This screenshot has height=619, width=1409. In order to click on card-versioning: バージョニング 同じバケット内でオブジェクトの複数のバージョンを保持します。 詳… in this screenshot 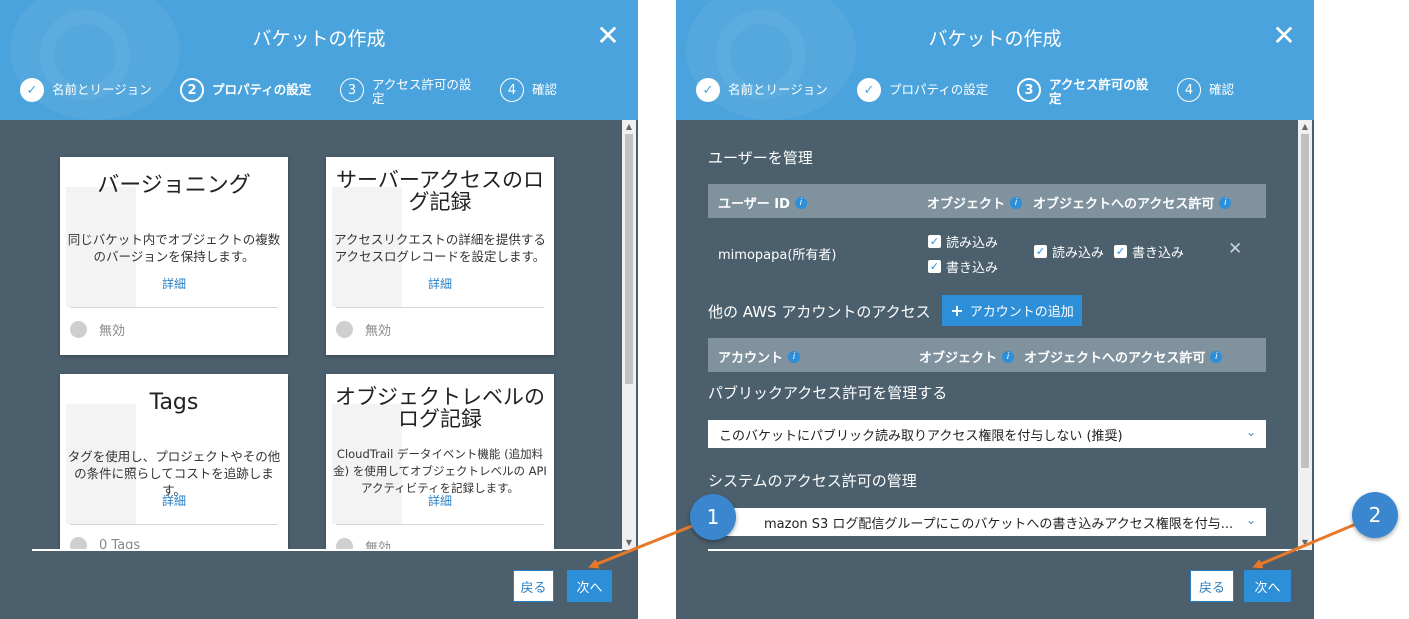, I will do `click(174, 256)`.